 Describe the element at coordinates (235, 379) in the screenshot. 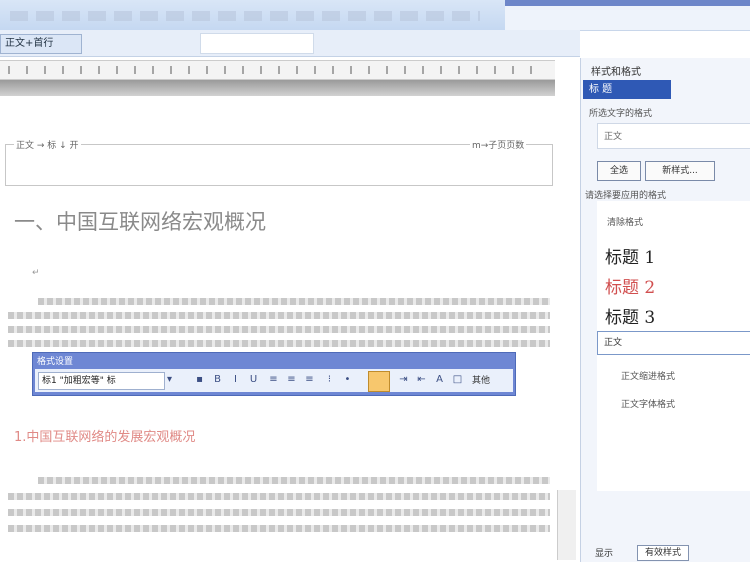

I see `italic-icon: I` at that location.